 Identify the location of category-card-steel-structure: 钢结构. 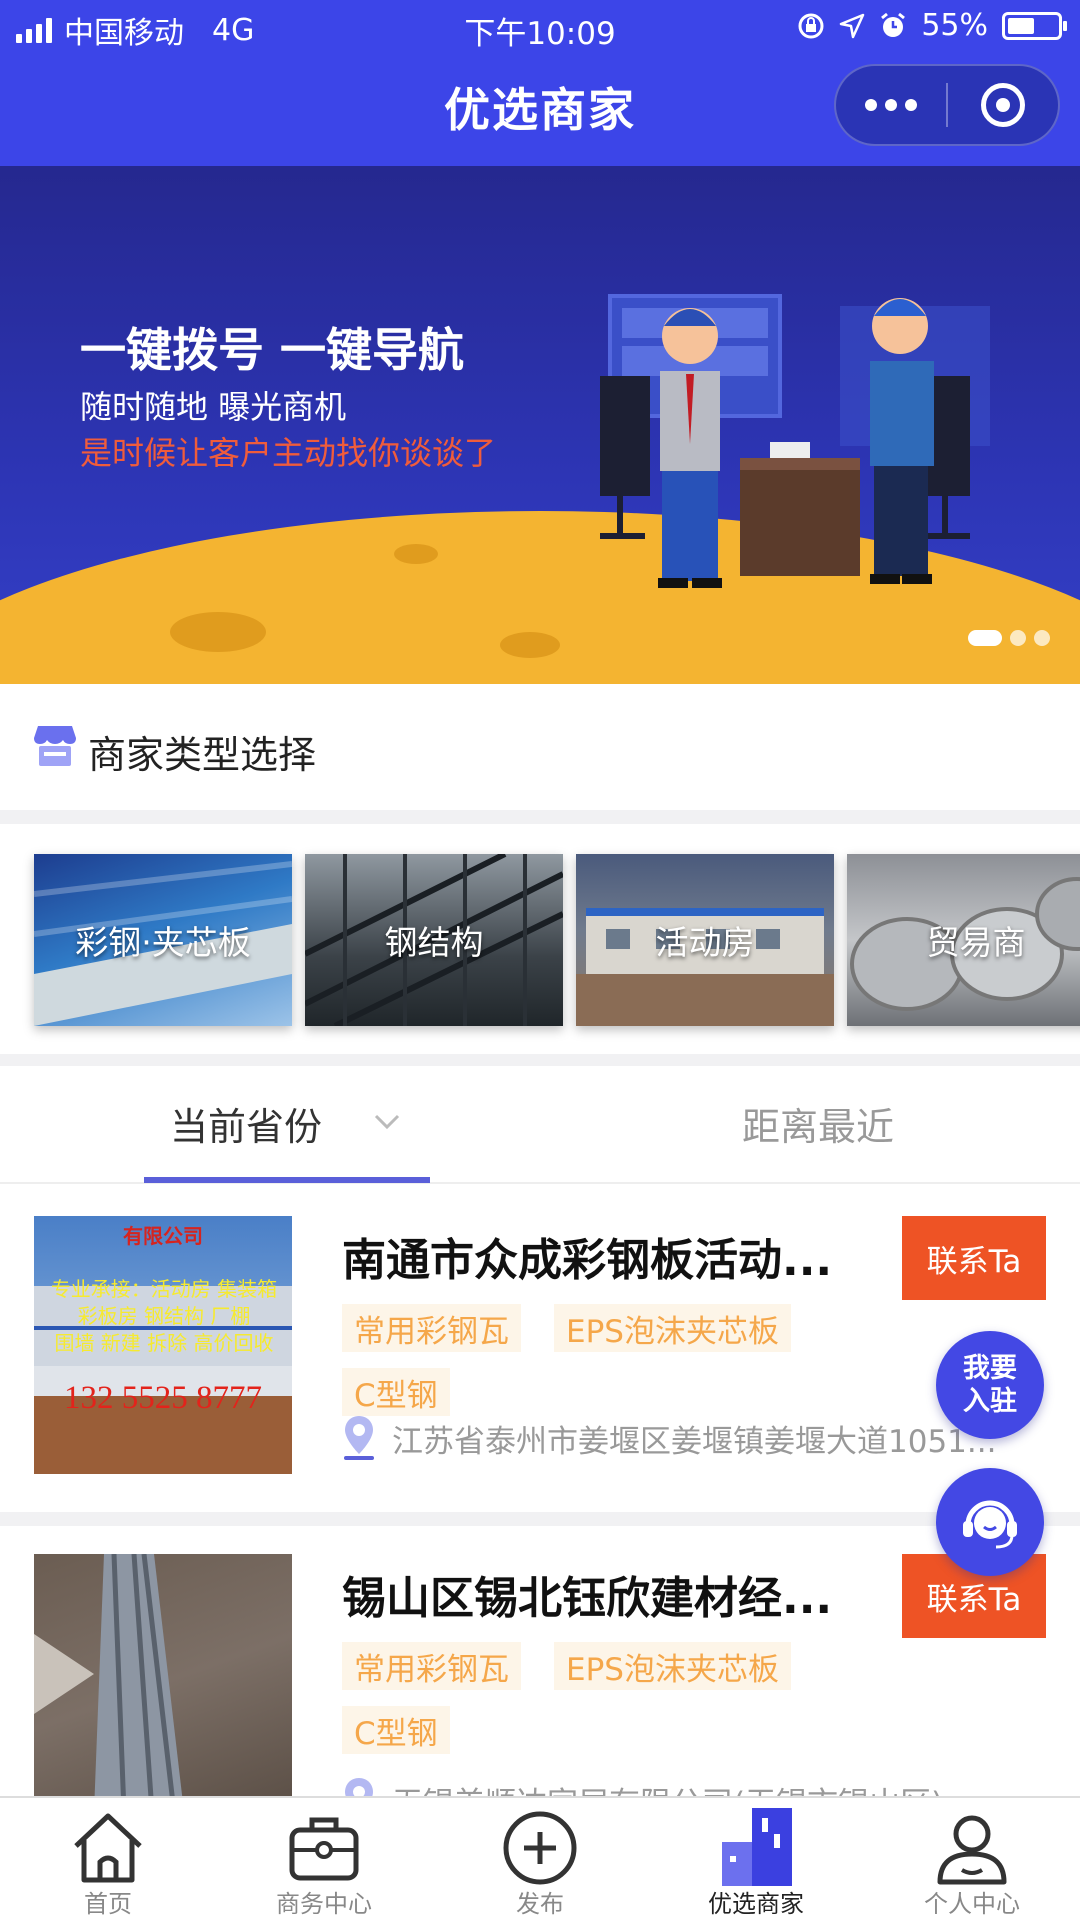
(434, 940).